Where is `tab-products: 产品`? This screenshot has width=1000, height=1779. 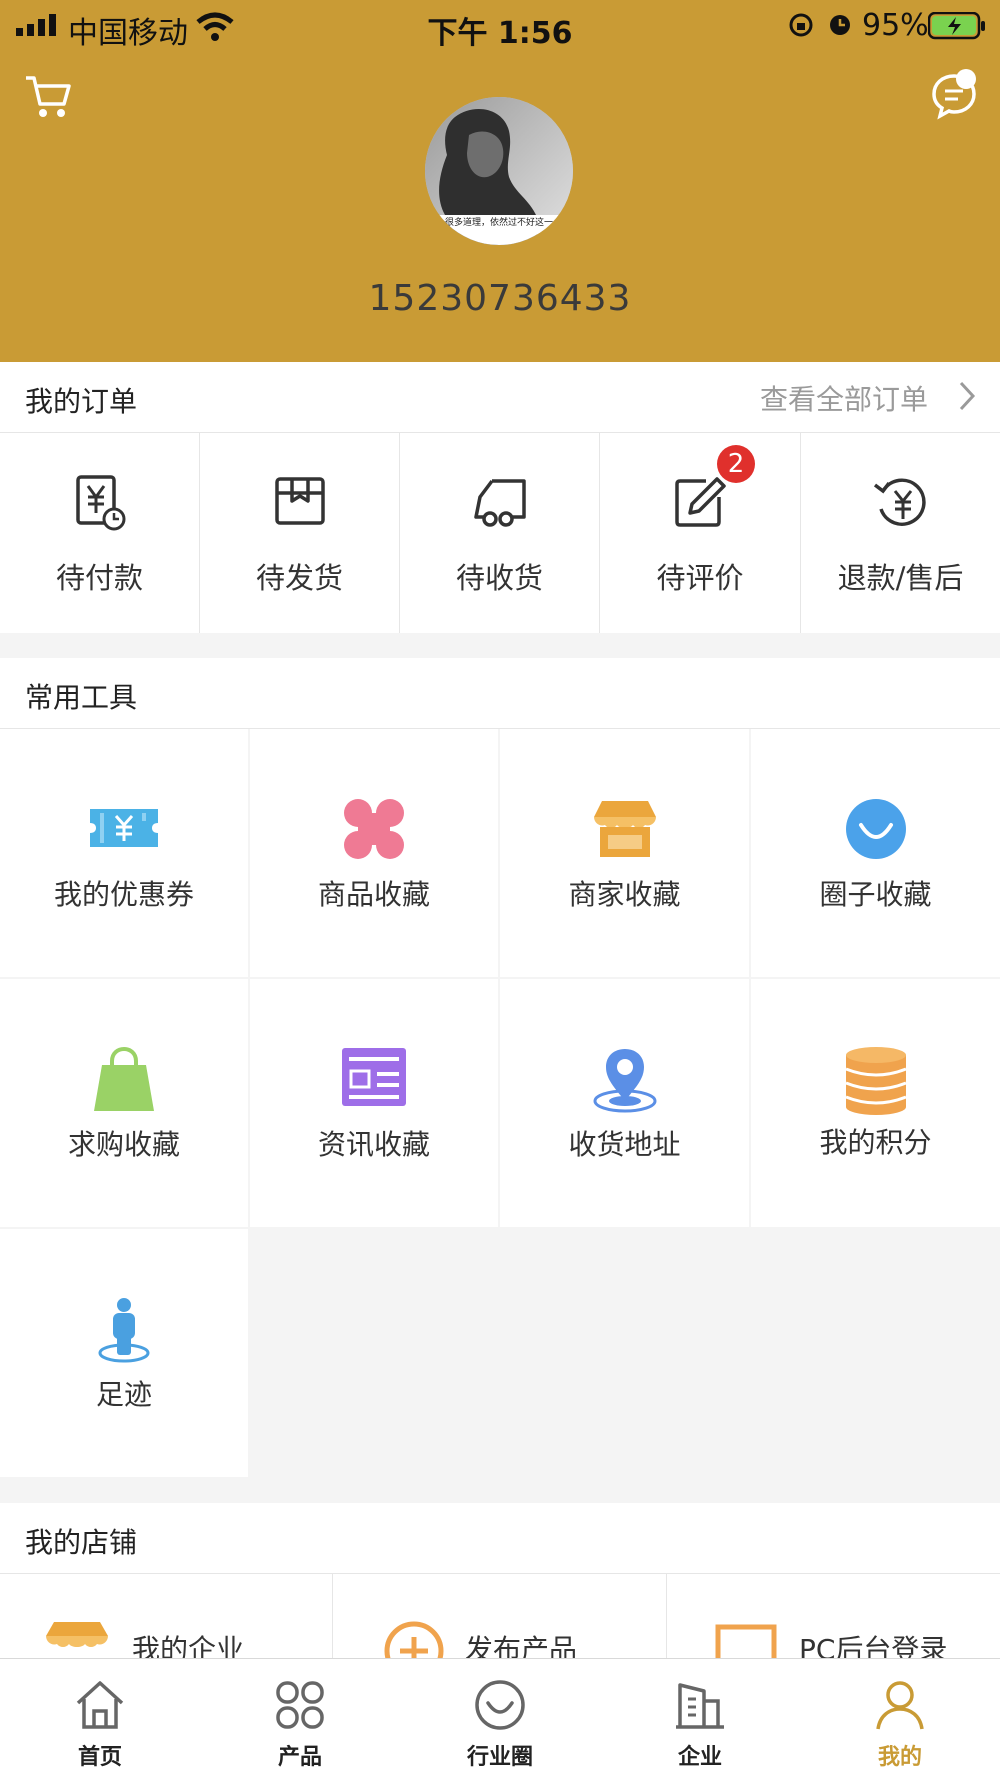 tab-products: 产品 is located at coordinates (300, 1719).